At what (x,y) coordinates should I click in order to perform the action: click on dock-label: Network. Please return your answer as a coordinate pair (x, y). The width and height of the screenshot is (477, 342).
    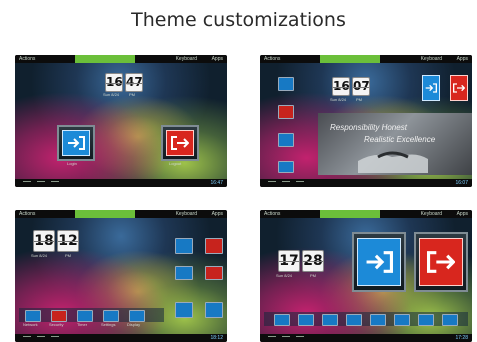
    Looking at the image, I should click on (30, 324).